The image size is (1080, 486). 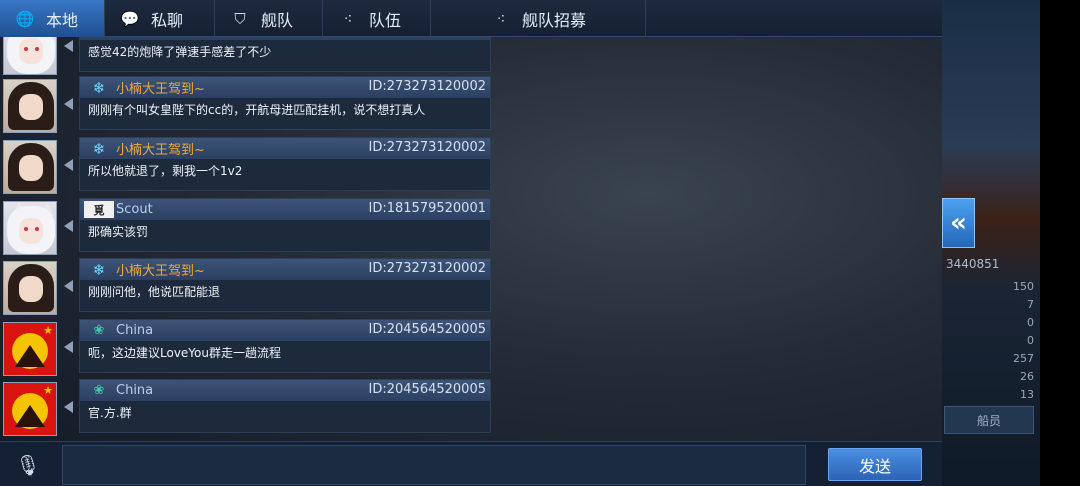 I want to click on scout-badge-icon: 覓, so click(x=99, y=209).